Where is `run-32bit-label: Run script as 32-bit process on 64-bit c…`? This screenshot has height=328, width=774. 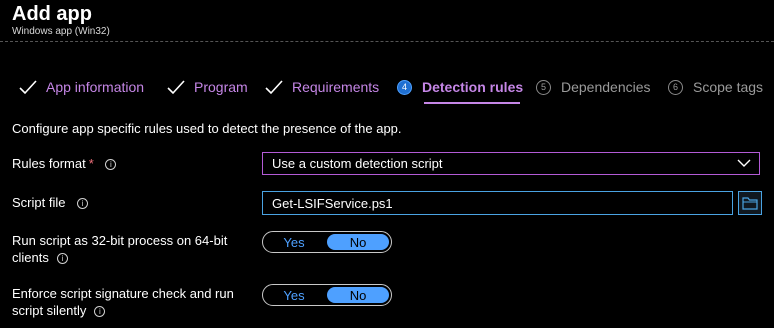
run-32bit-label: Run script as 32-bit process on 64-bit c… is located at coordinates (119, 249).